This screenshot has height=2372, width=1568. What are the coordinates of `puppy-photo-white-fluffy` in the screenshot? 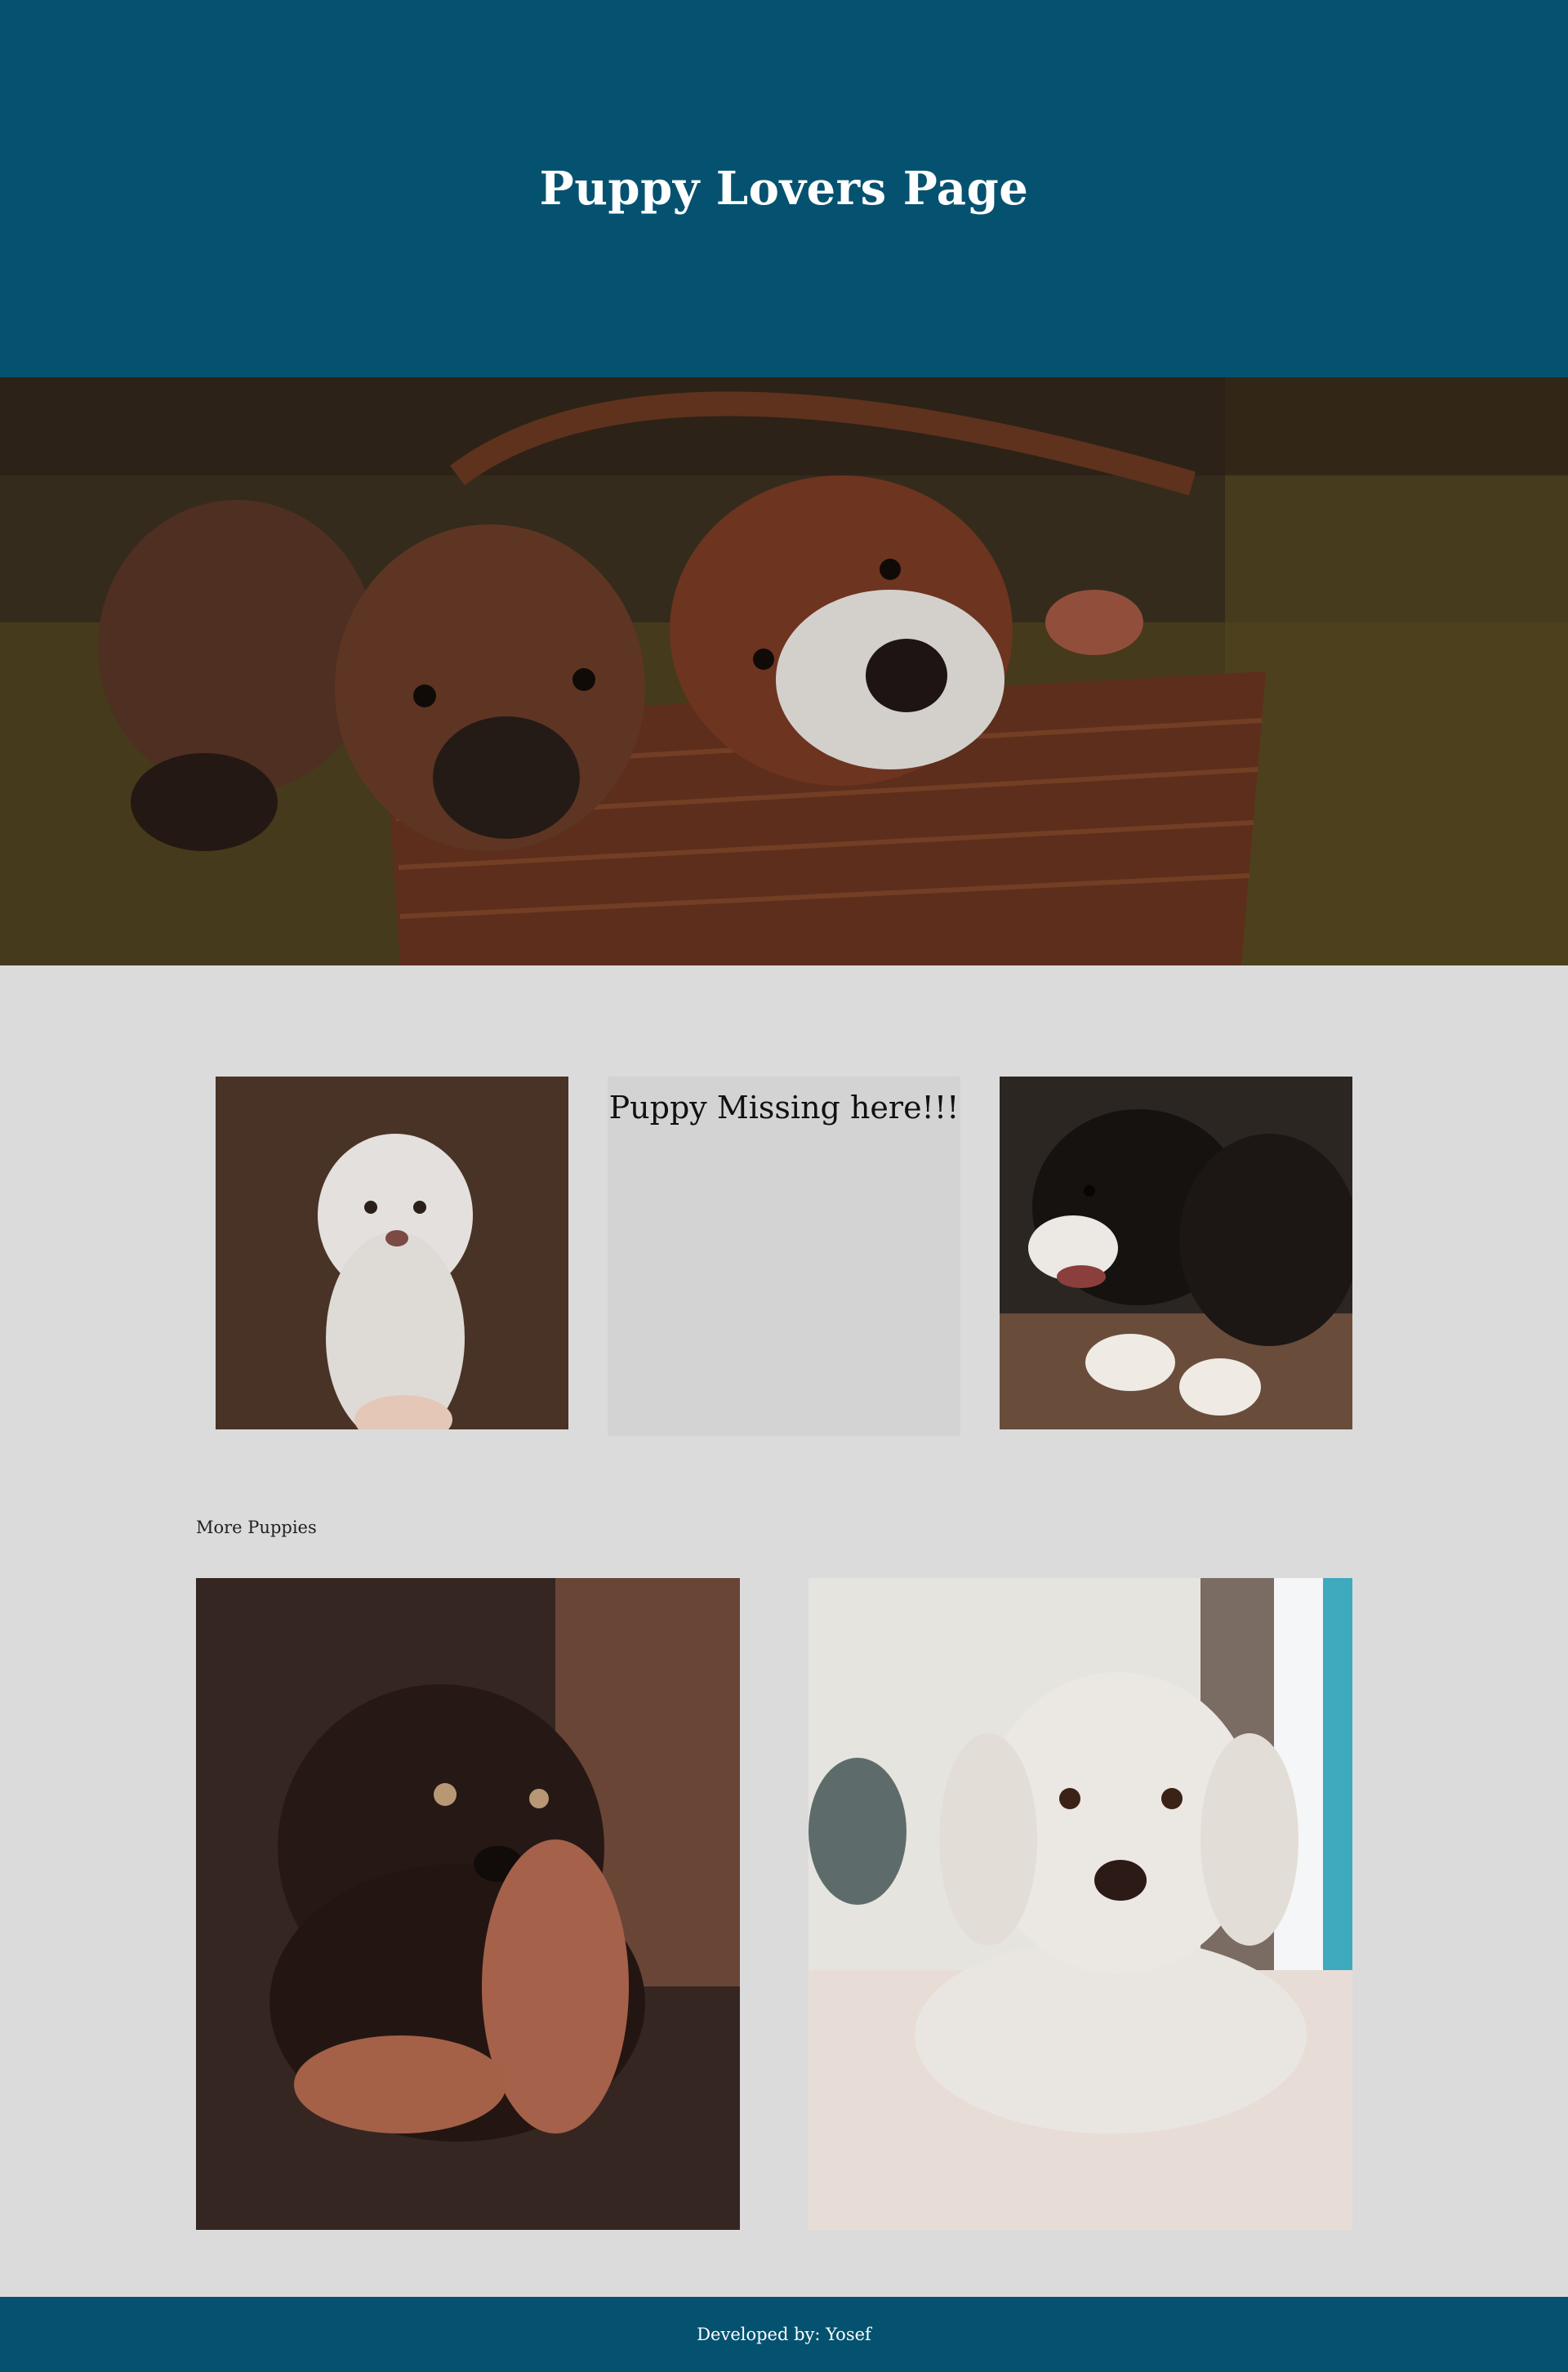 It's located at (392, 1253).